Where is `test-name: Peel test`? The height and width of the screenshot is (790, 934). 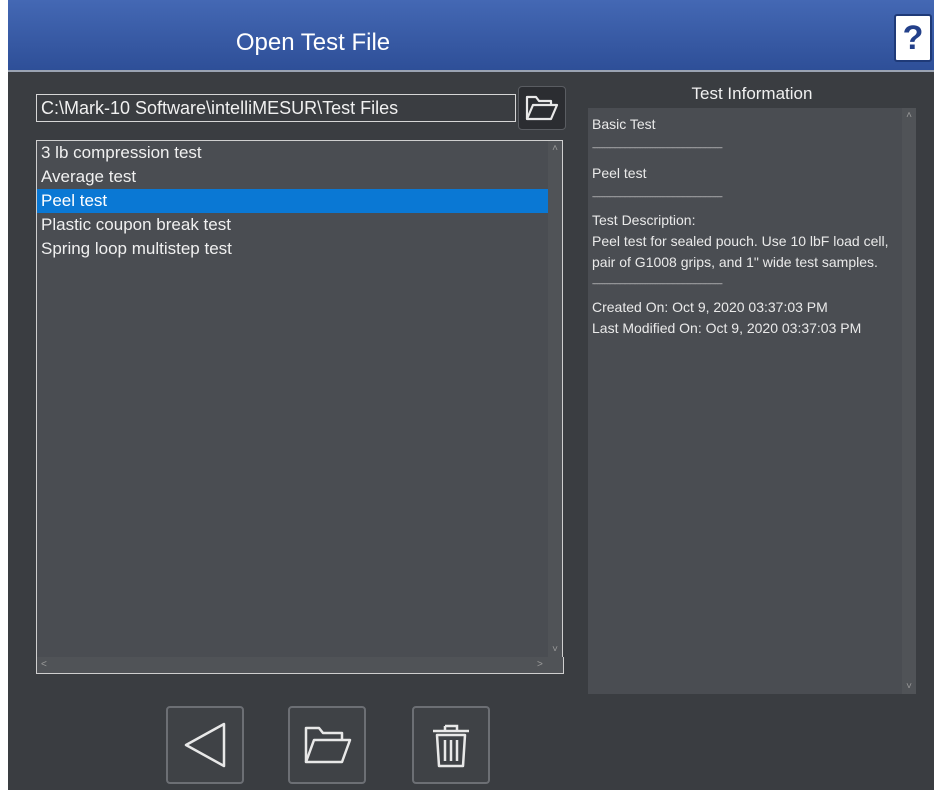
test-name: Peel test is located at coordinates (619, 173).